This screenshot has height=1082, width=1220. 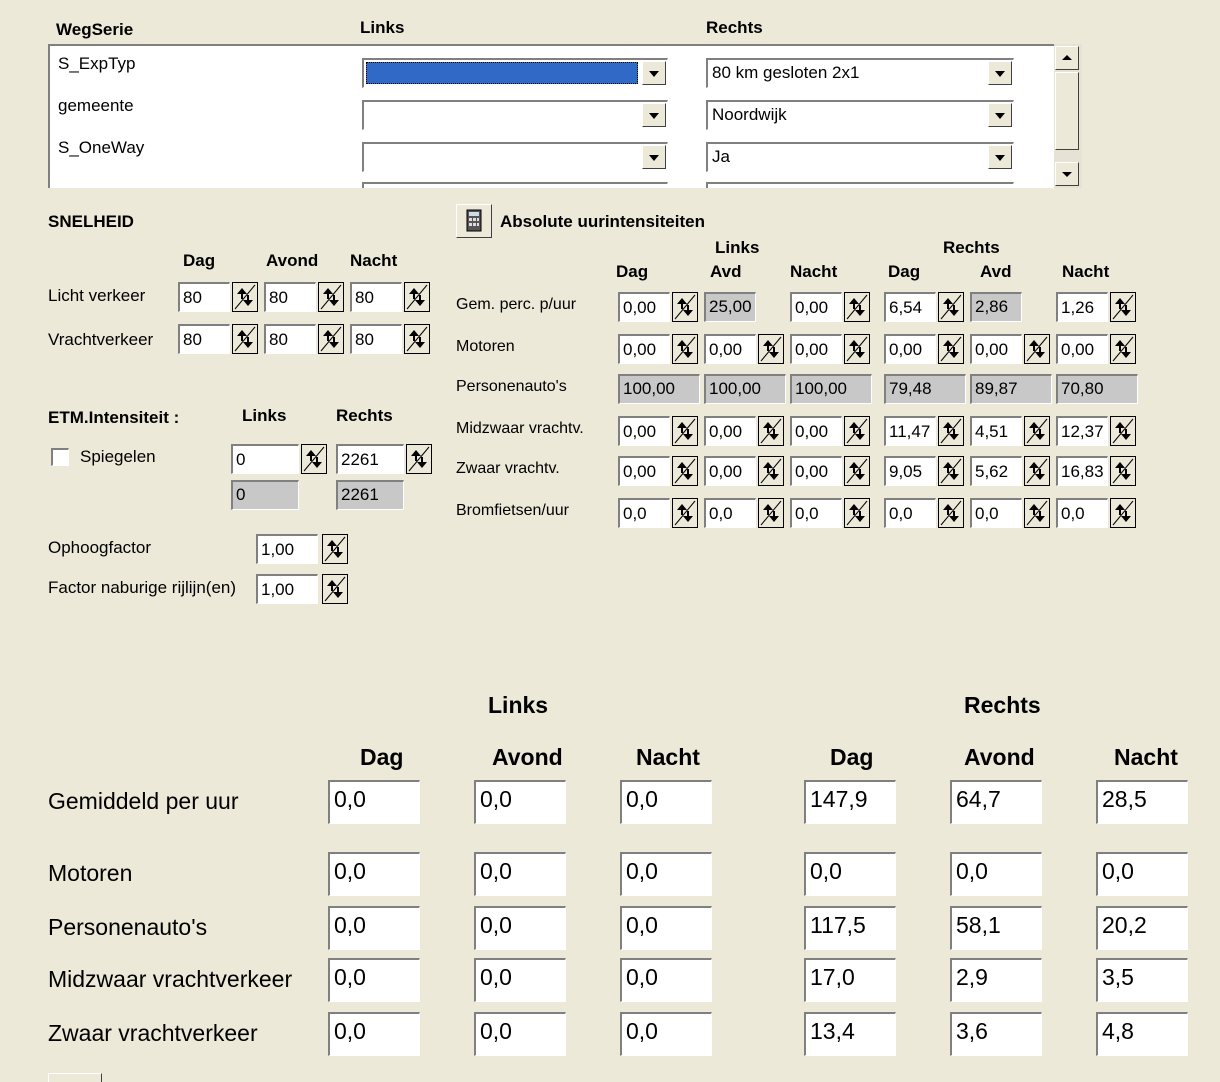 What do you see at coordinates (512, 510) in the screenshot?
I see `abs-row-label: Bromfietsen/uur` at bounding box center [512, 510].